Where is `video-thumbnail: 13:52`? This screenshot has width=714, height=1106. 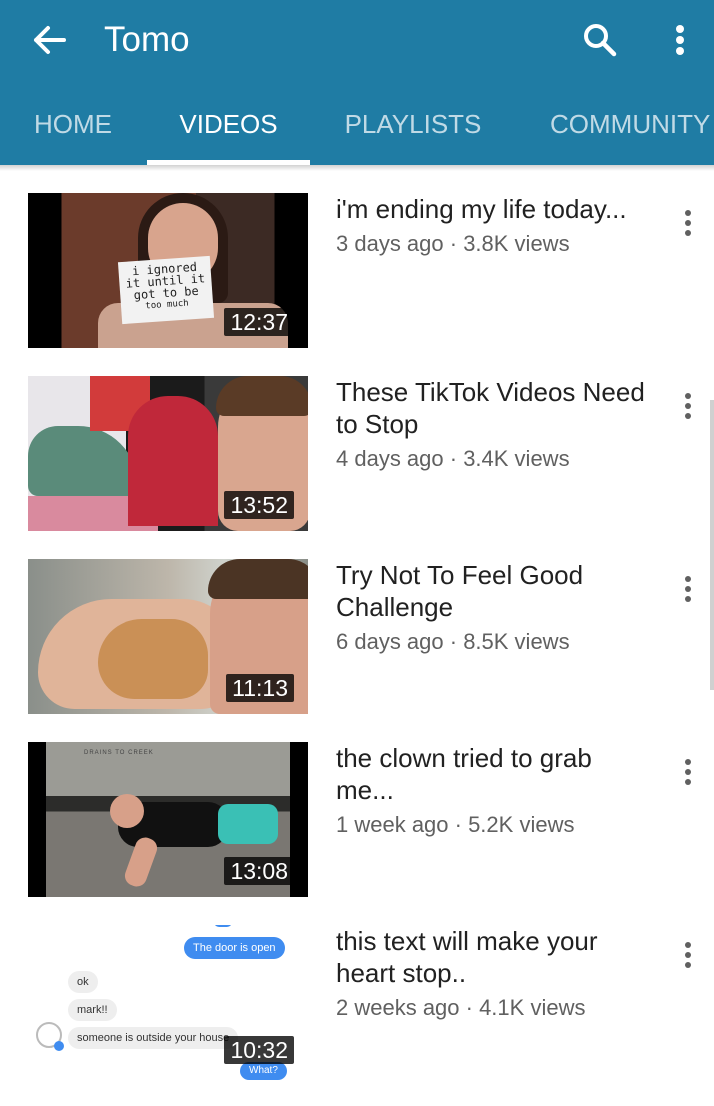
video-thumbnail: 13:52 is located at coordinates (168, 453).